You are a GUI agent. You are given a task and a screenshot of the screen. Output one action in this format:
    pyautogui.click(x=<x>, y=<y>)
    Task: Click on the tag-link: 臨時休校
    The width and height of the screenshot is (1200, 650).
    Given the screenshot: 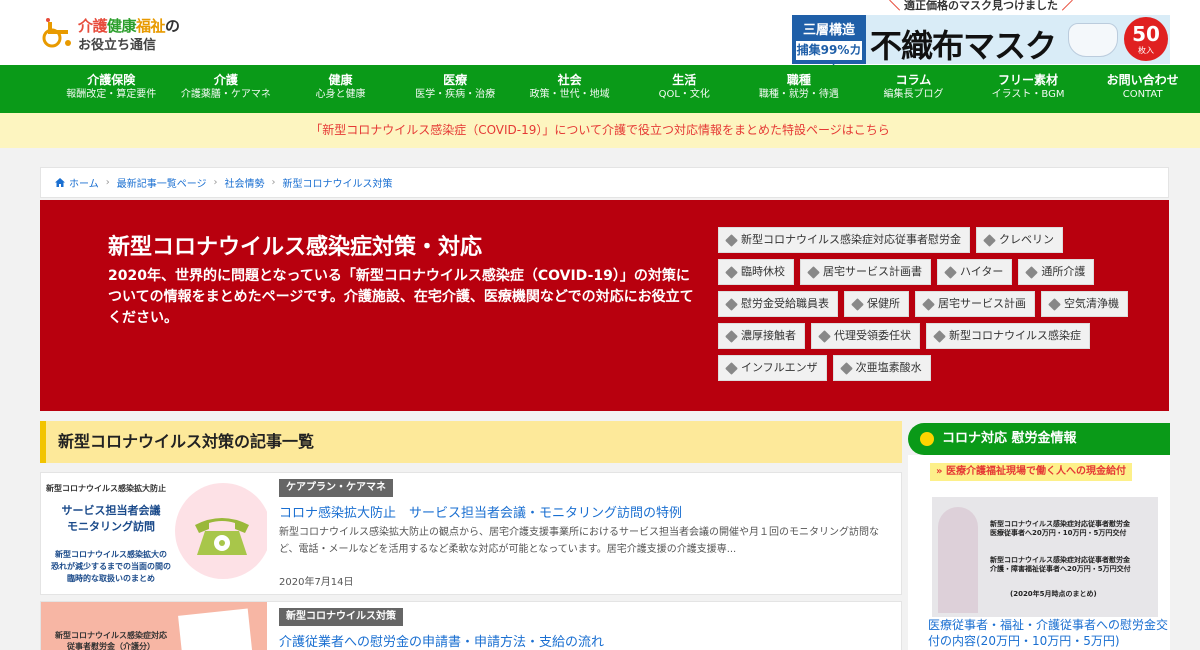 What is the action you would take?
    pyautogui.click(x=756, y=272)
    